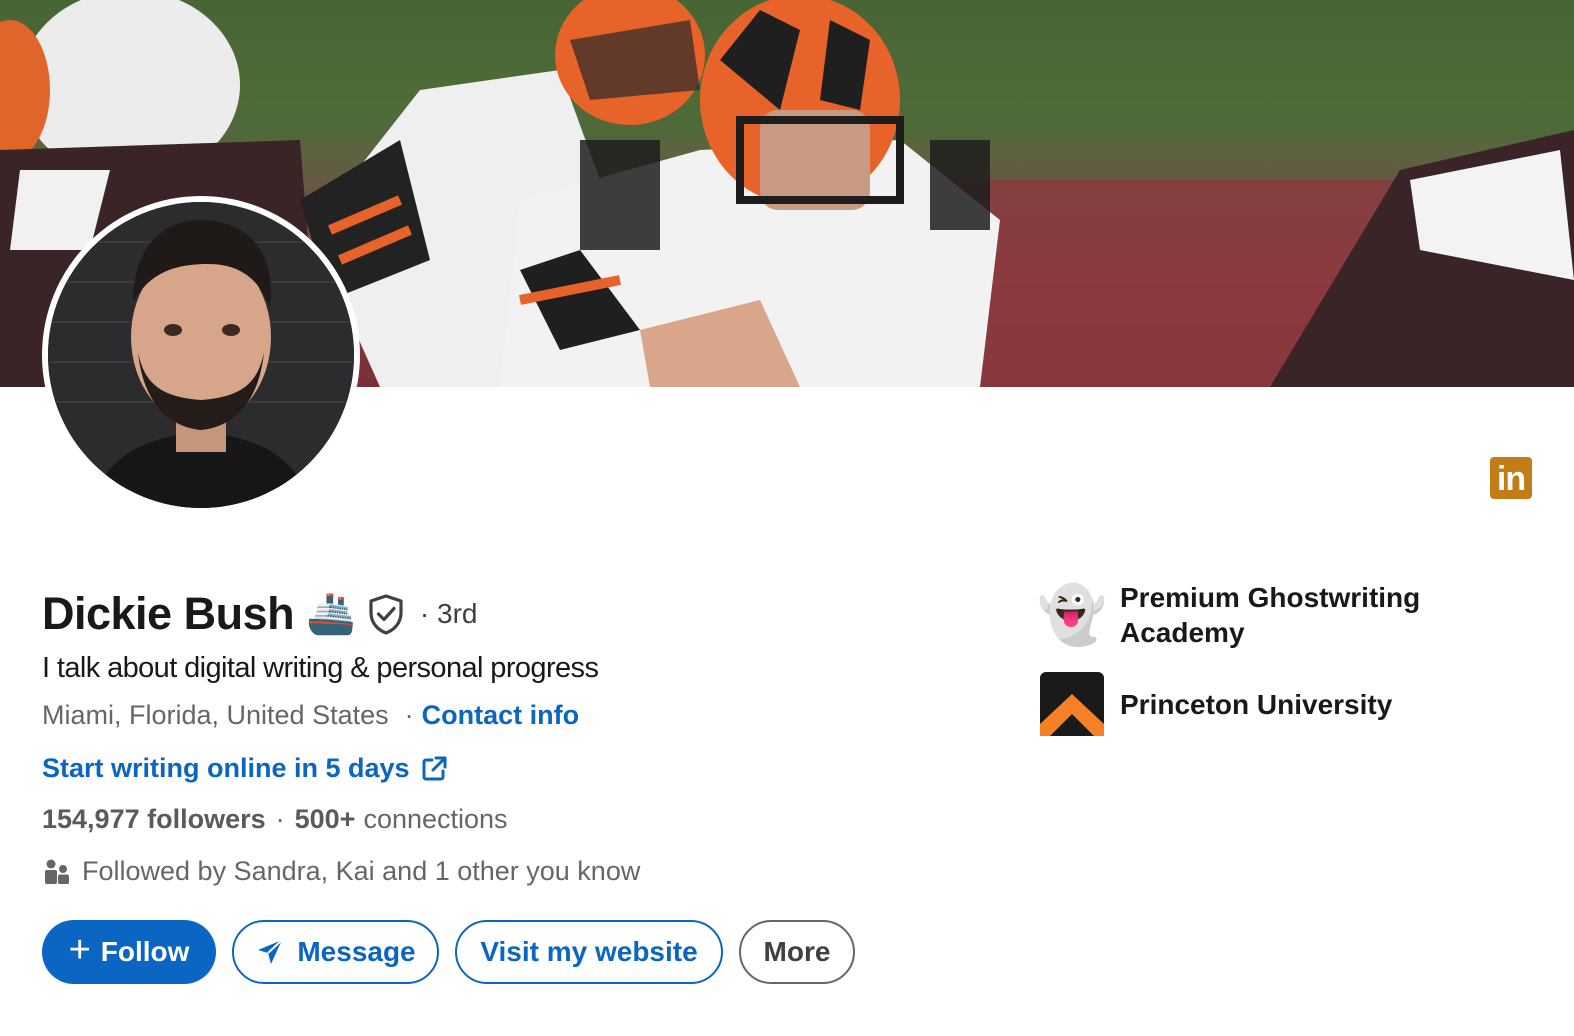 Image resolution: width=1574 pixels, height=1036 pixels. What do you see at coordinates (215, 715) in the screenshot?
I see `profile-location: Miami, Florida, United States` at bounding box center [215, 715].